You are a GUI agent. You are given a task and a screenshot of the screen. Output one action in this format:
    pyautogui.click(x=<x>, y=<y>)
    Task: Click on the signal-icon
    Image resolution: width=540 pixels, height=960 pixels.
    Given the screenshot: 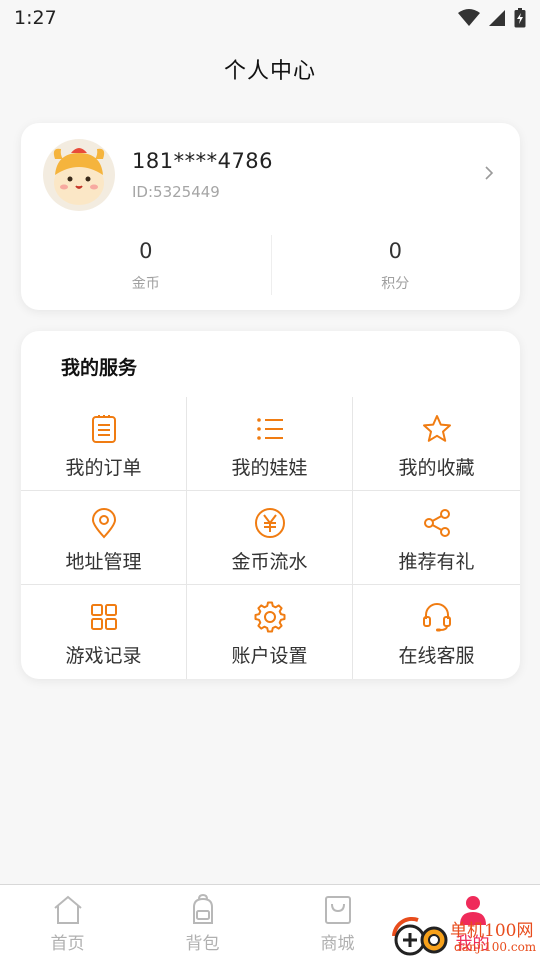 What is the action you would take?
    pyautogui.click(x=497, y=18)
    